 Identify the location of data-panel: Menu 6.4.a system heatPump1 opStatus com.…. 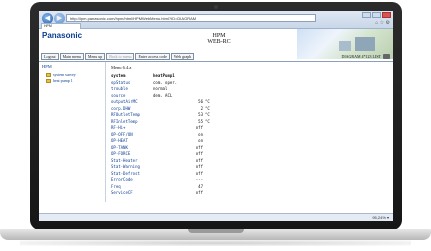
(166, 131).